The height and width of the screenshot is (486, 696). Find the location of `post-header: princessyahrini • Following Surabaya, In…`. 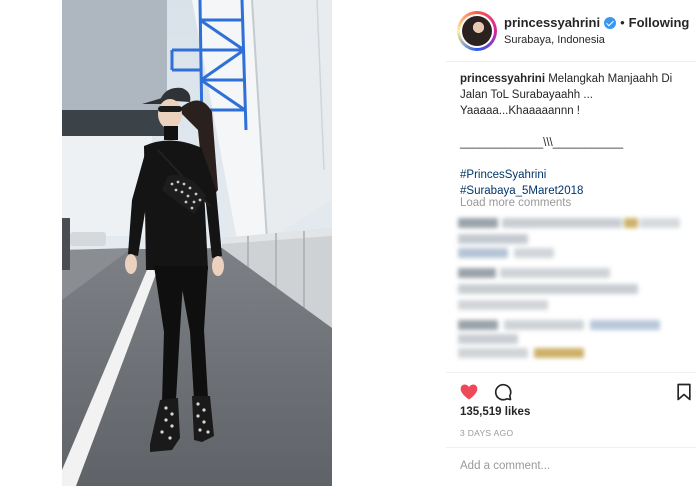

post-header: princessyahrini • Following Surabaya, In… is located at coordinates (571, 31).